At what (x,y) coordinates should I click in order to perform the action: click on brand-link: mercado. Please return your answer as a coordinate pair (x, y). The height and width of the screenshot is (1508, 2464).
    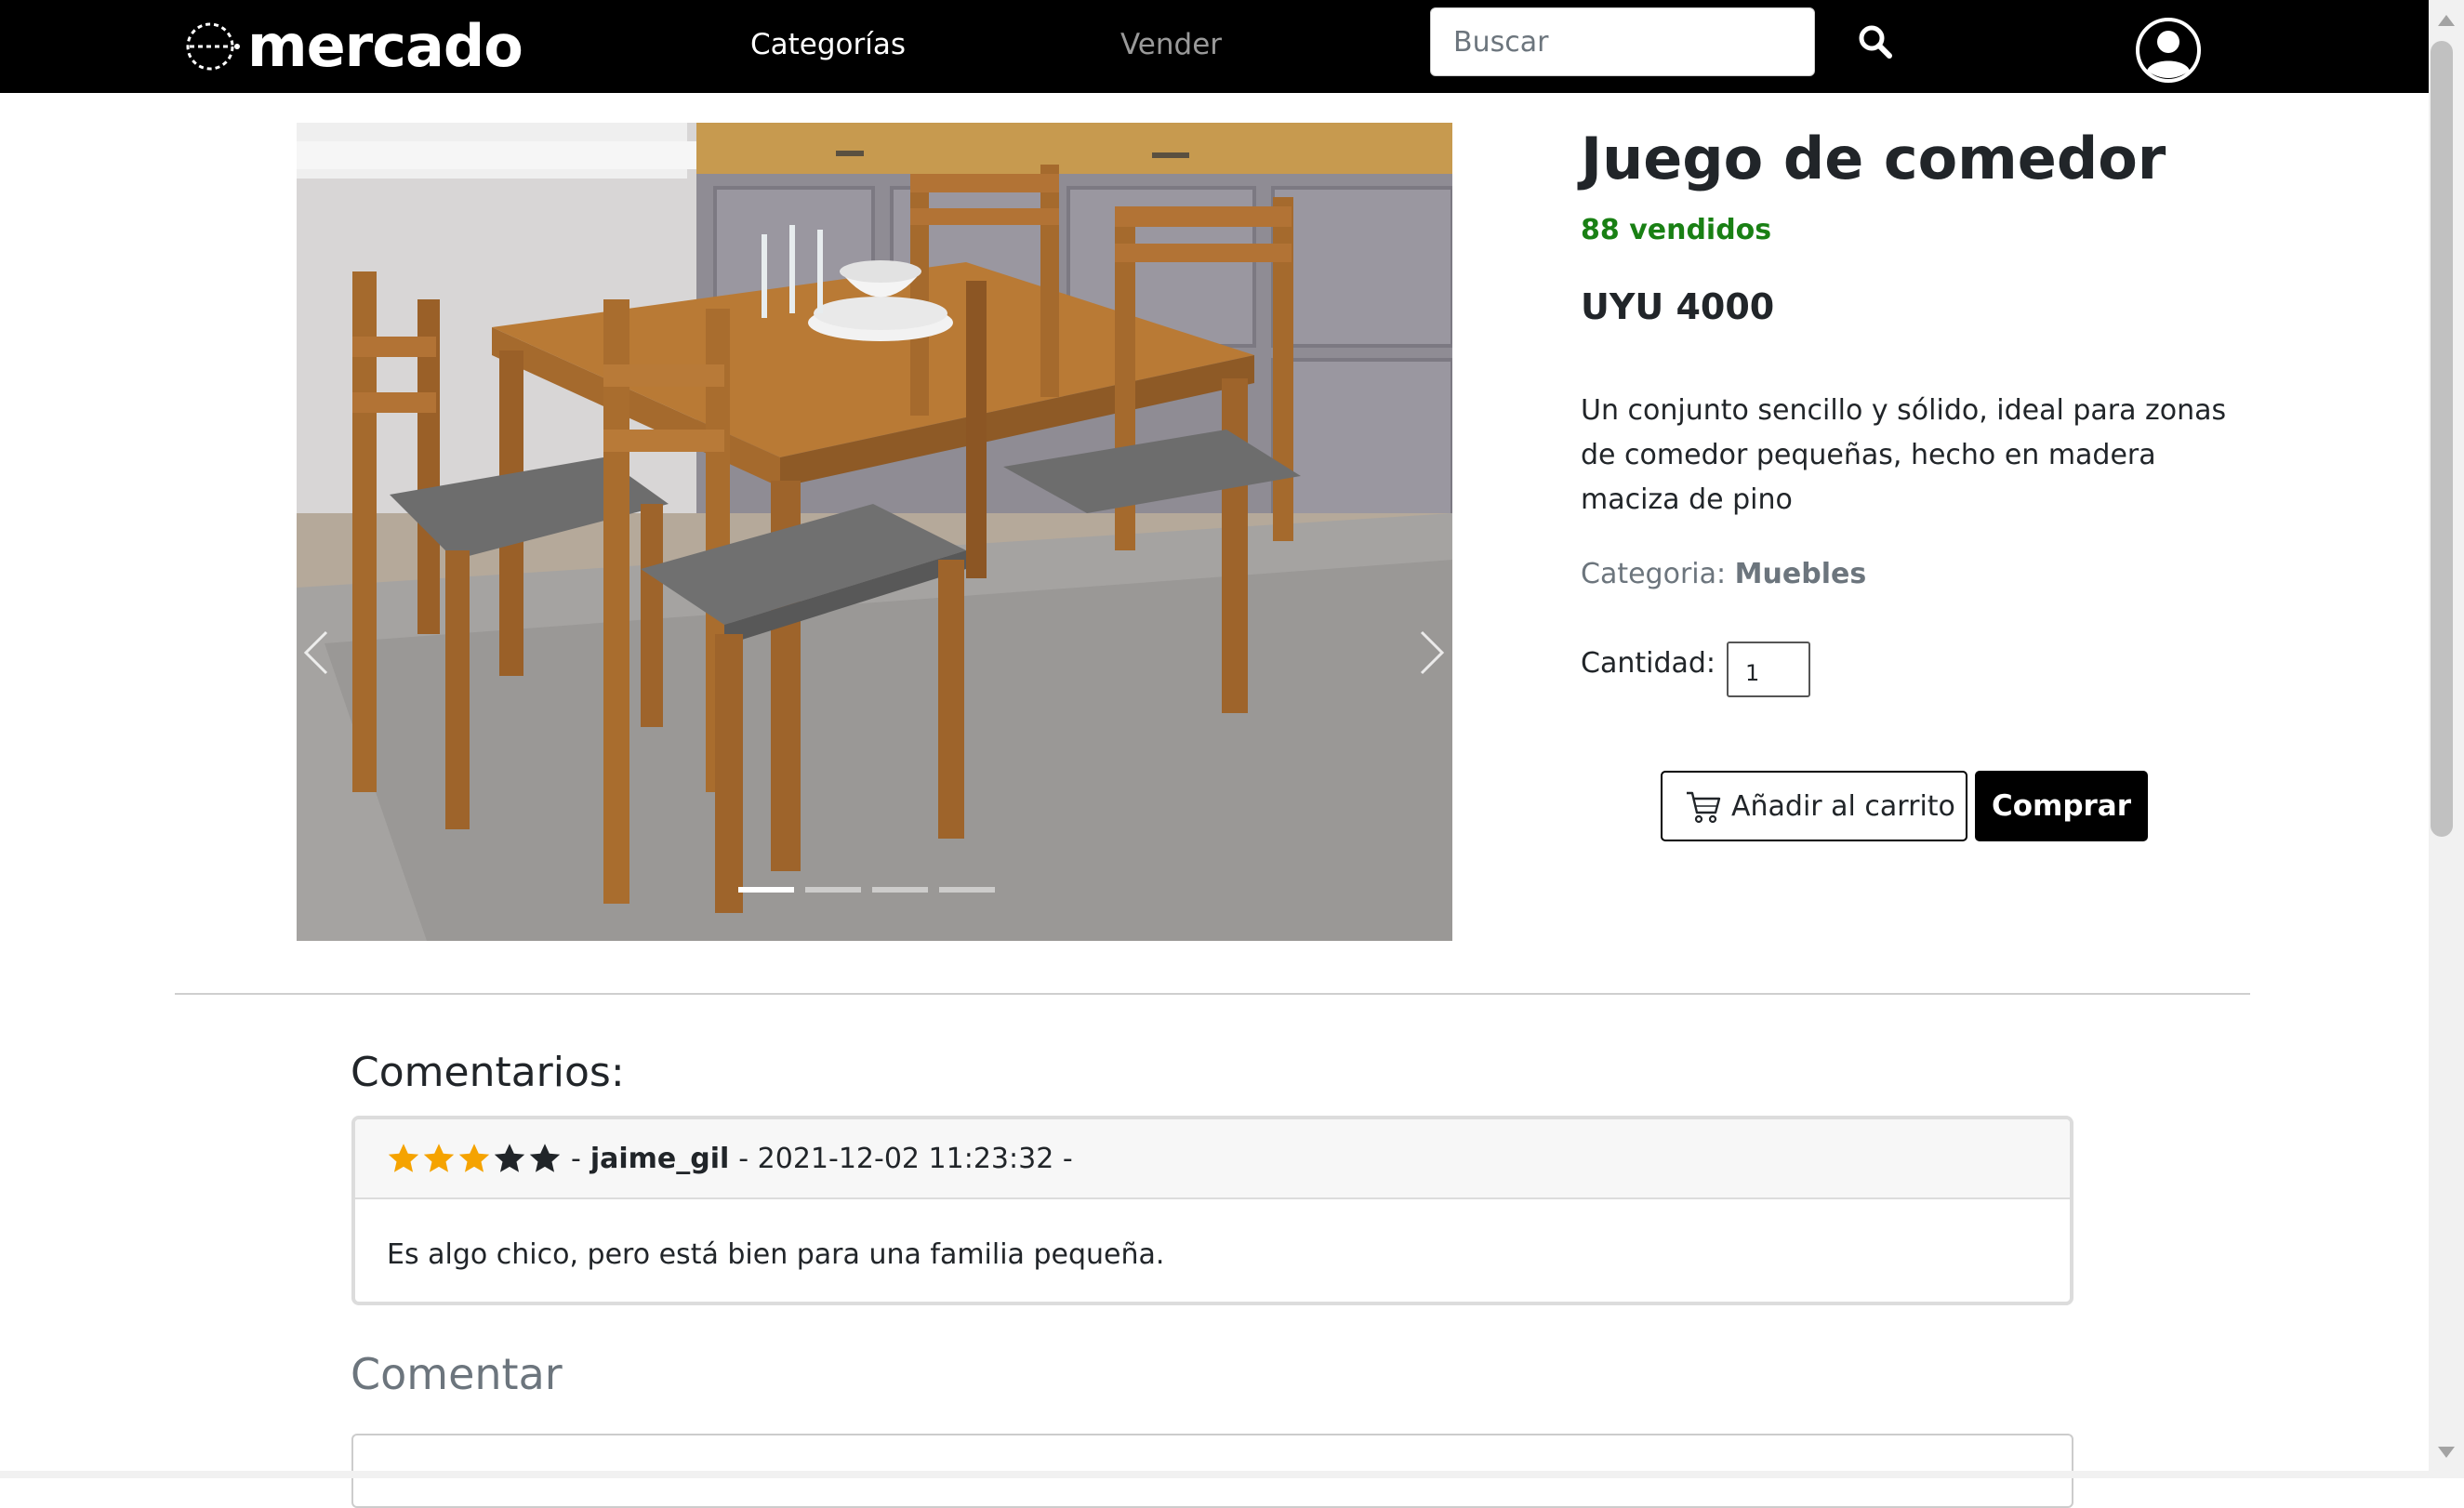
    Looking at the image, I should click on (353, 46).